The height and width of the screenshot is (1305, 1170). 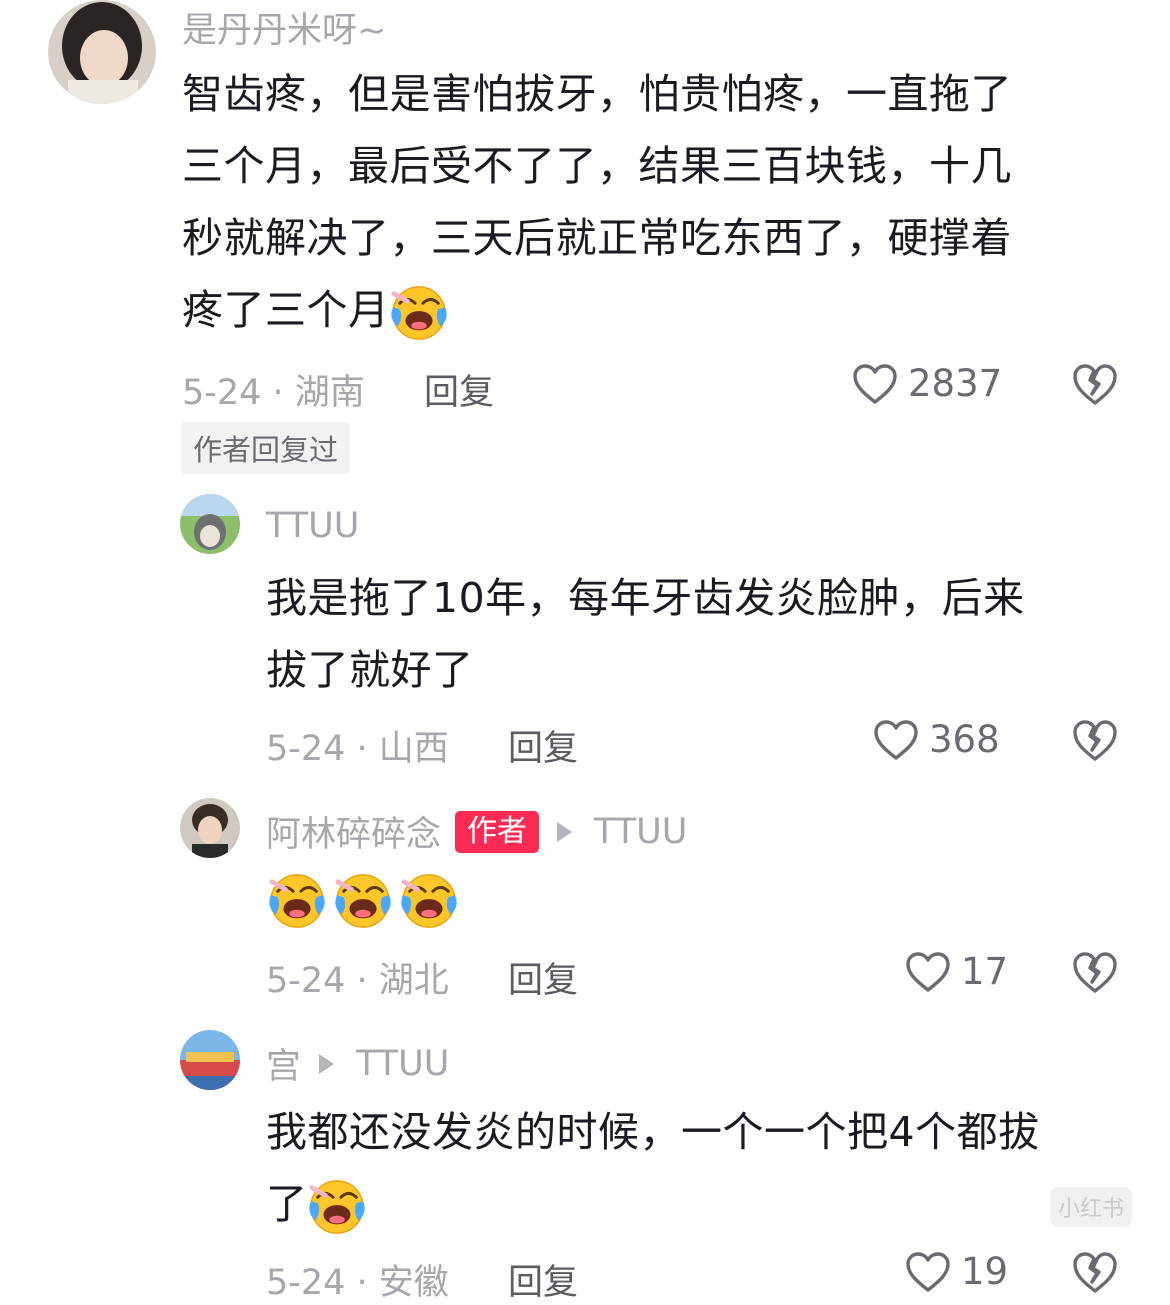 I want to click on watermark: 小红书, so click(x=1091, y=1207).